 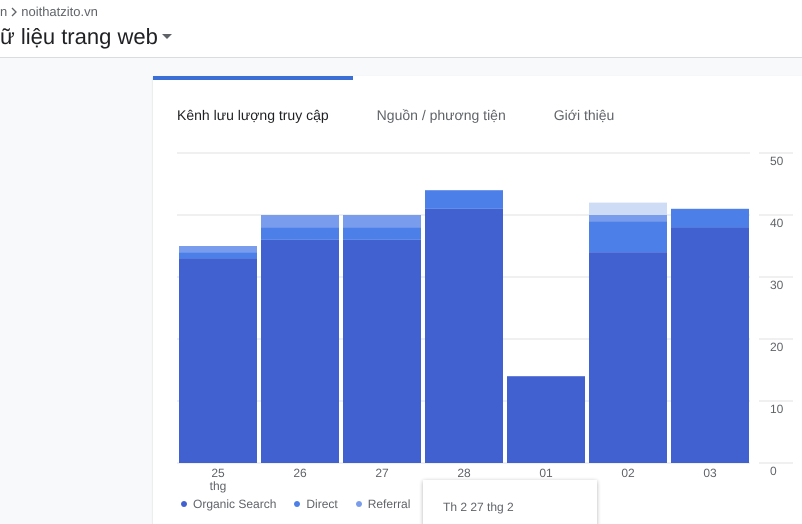 I want to click on axis-label: 0, so click(x=773, y=471).